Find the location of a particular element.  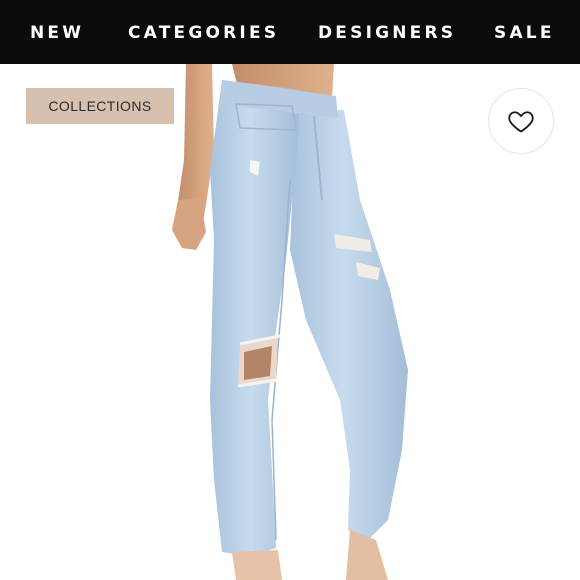

collections-badge: COLLECTIONS is located at coordinates (100, 106).